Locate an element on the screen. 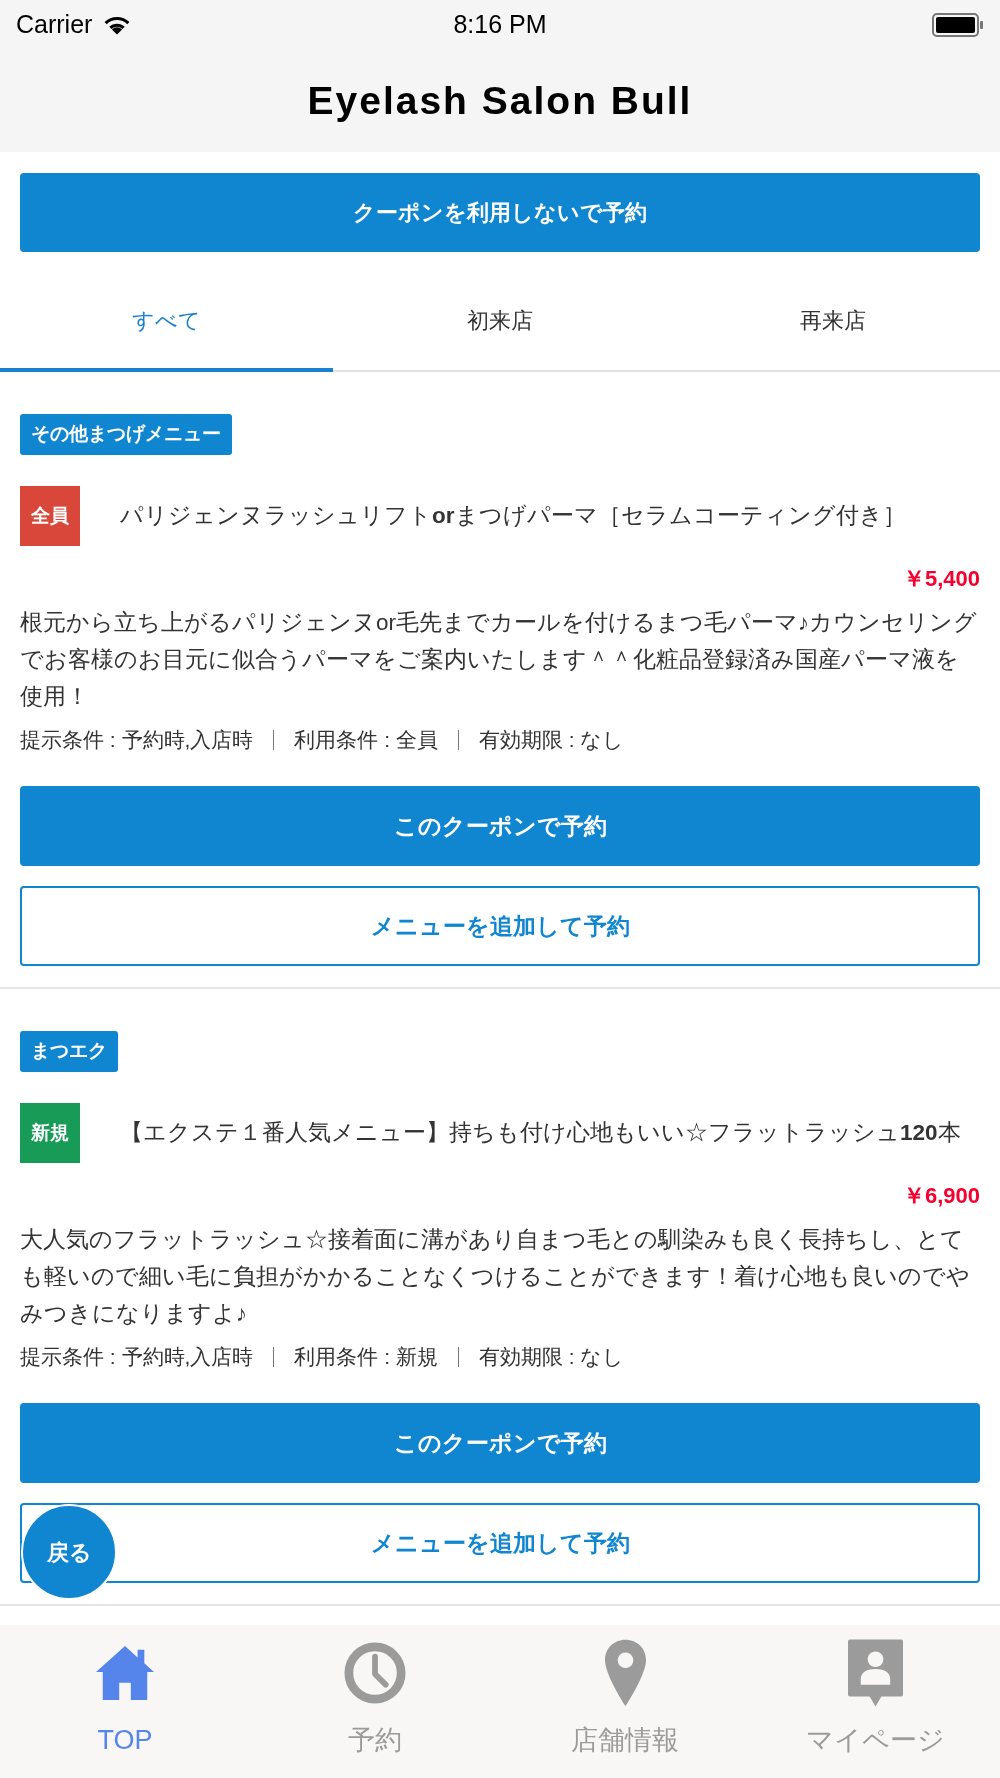  profile-card-icon is located at coordinates (875, 1673).